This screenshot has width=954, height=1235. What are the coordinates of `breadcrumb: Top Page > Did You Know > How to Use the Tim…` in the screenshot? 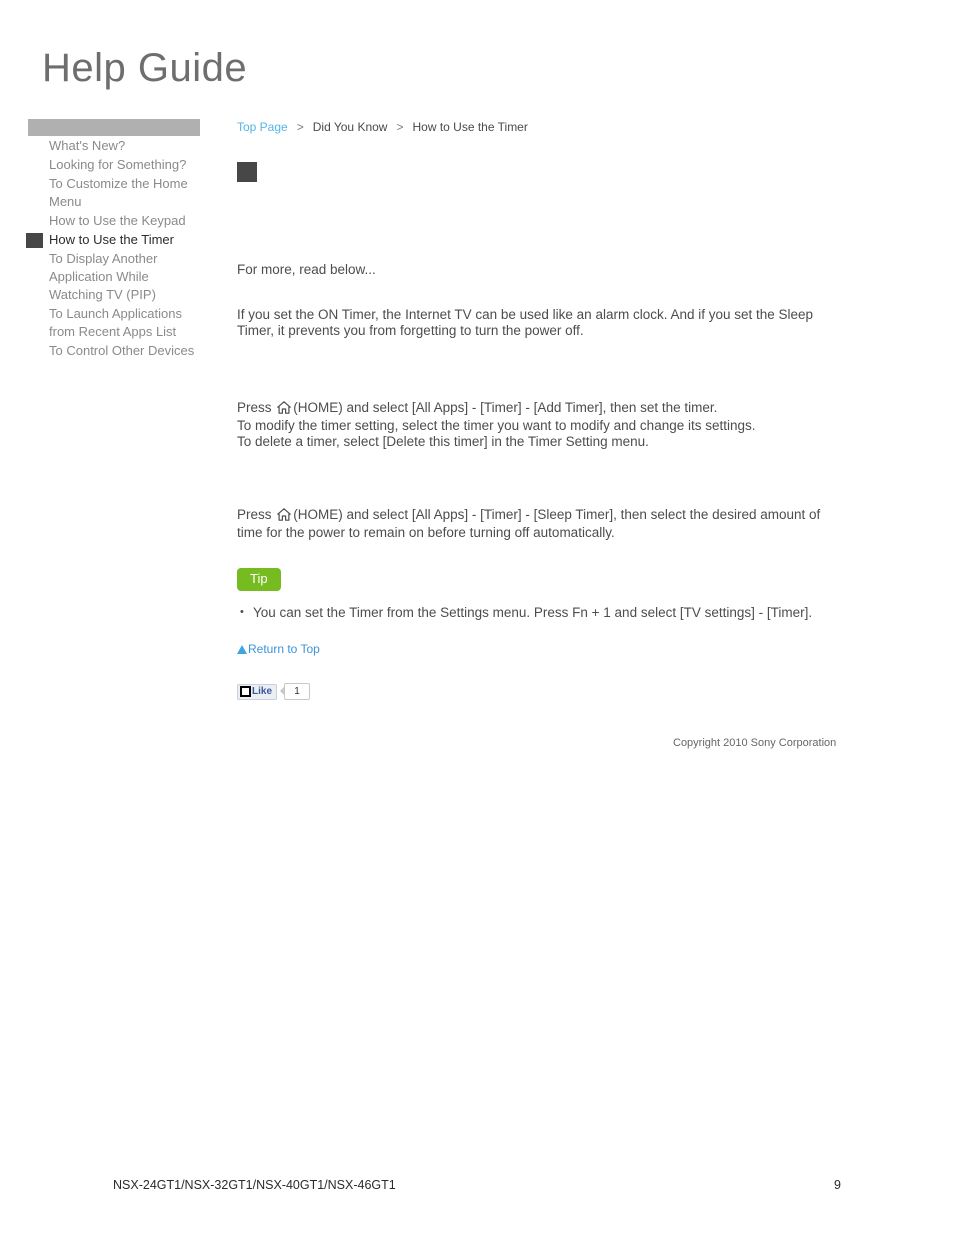 It's located at (537, 127).